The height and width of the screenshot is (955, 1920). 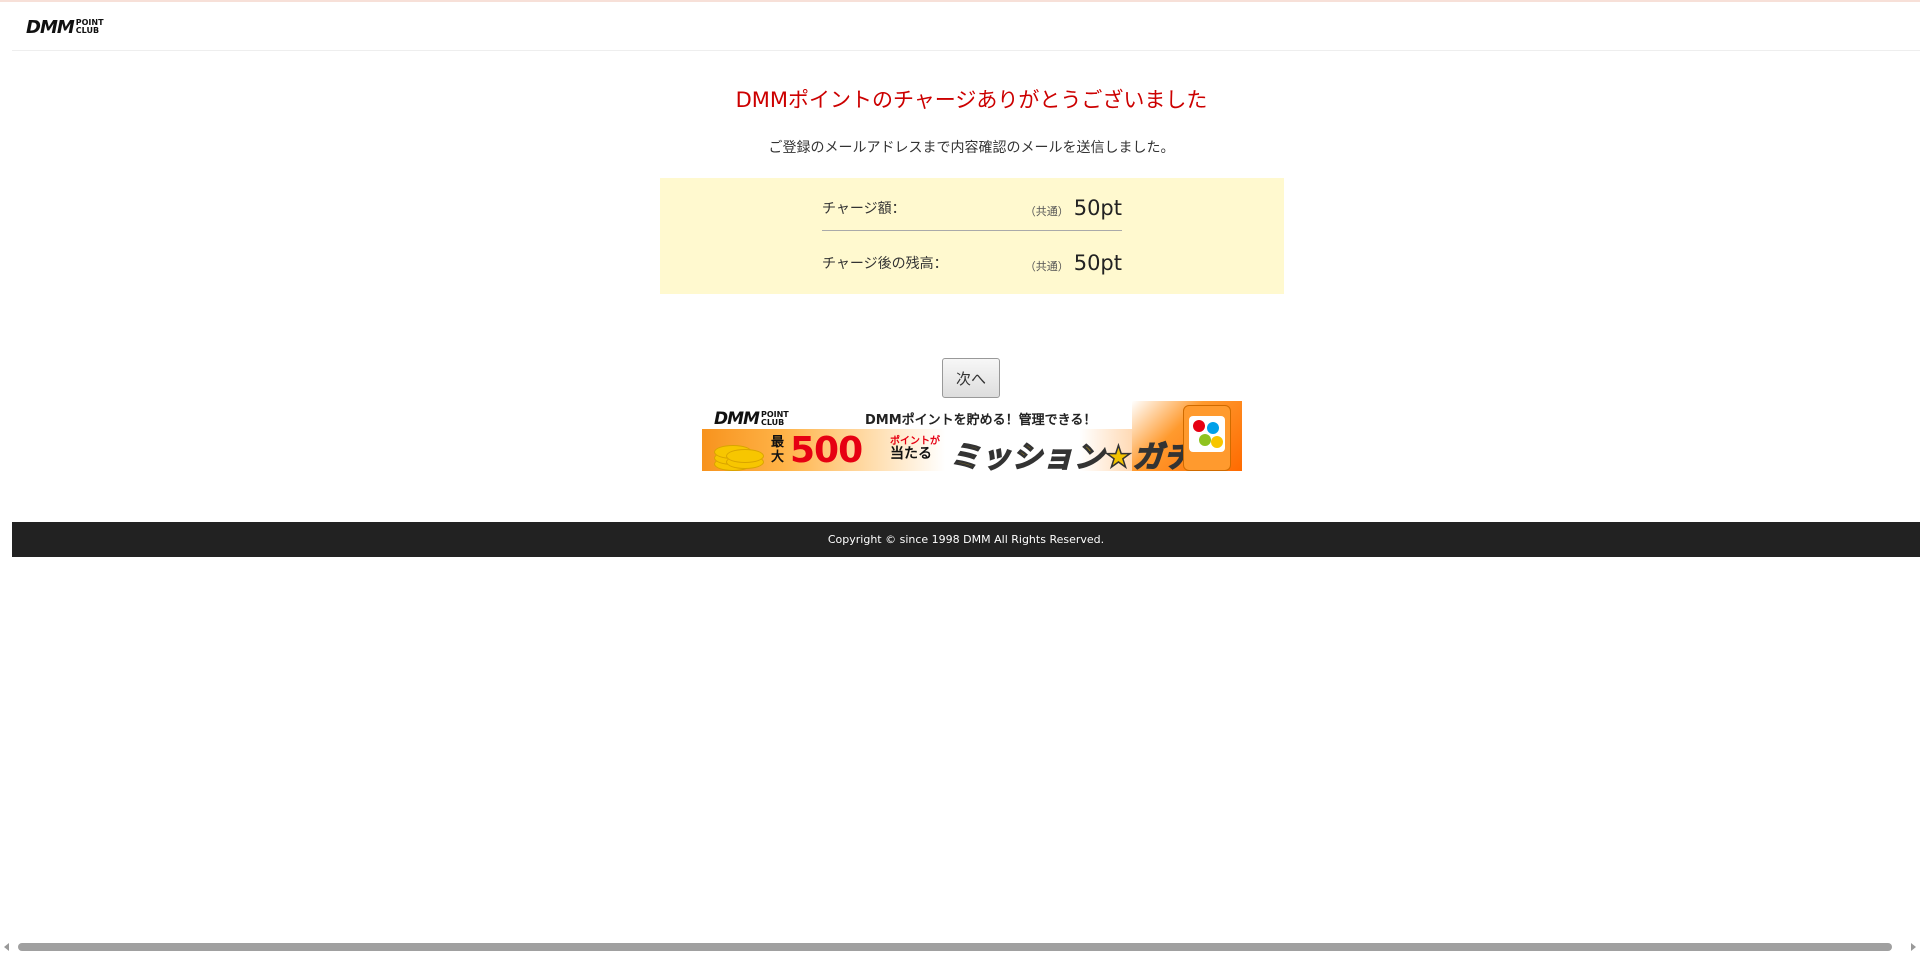 What do you see at coordinates (1046, 211) in the screenshot?
I see `charge-amount-type: （共通）` at bounding box center [1046, 211].